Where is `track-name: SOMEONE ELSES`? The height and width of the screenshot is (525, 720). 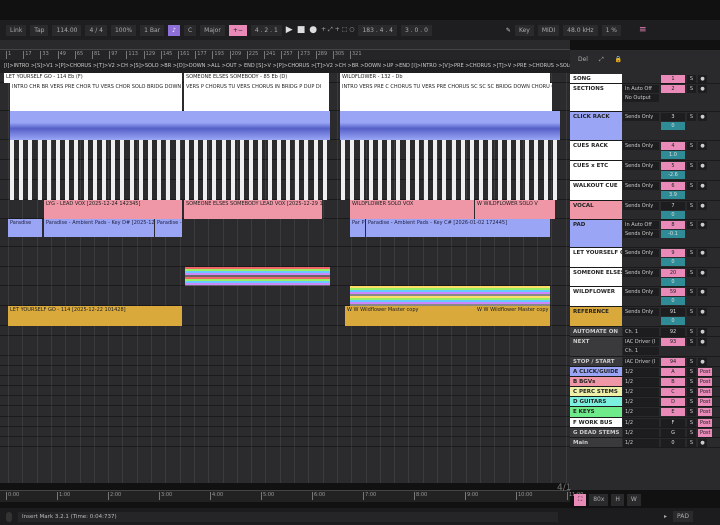 track-name: SOMEONE ELSES is located at coordinates (596, 277).